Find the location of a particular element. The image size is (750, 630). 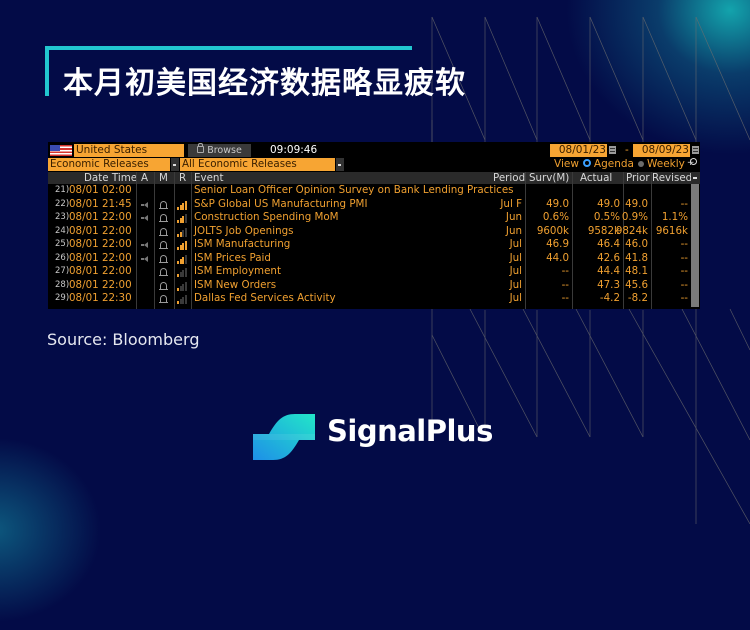

lock-icon is located at coordinates (201, 148).